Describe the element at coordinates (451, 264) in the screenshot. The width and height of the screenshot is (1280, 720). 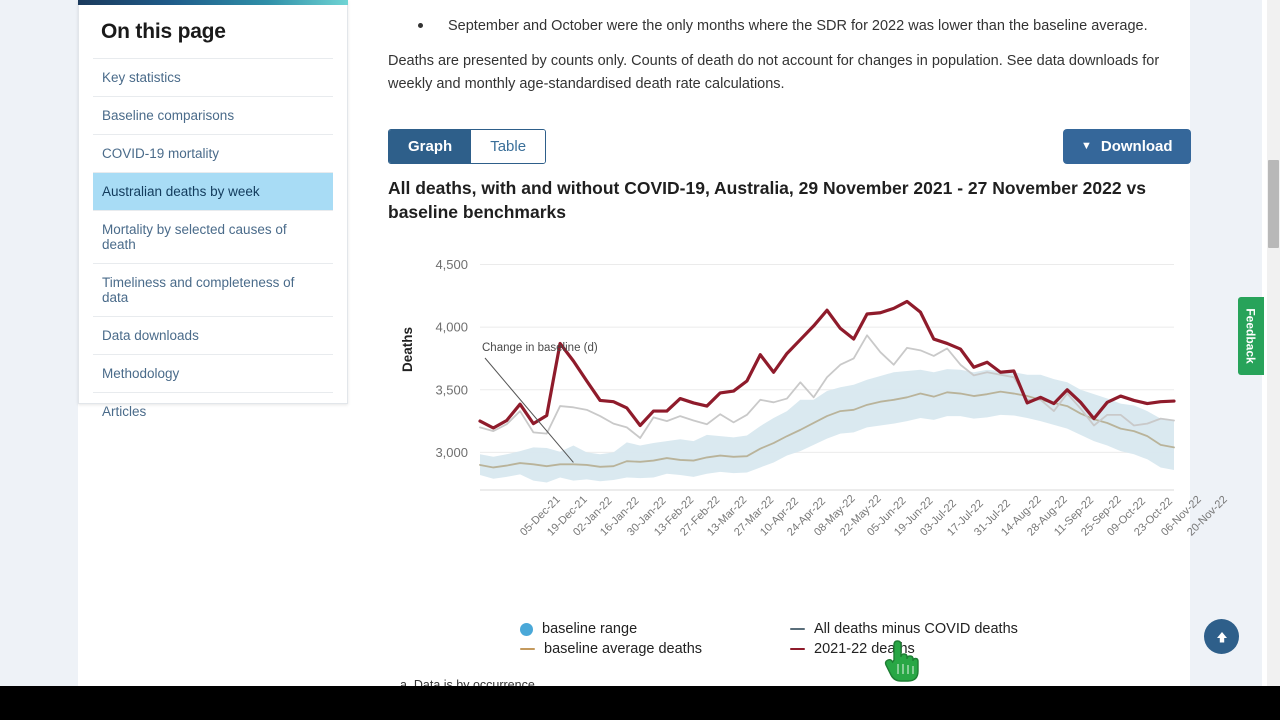
I see `y-tick-label: 4,500` at that location.